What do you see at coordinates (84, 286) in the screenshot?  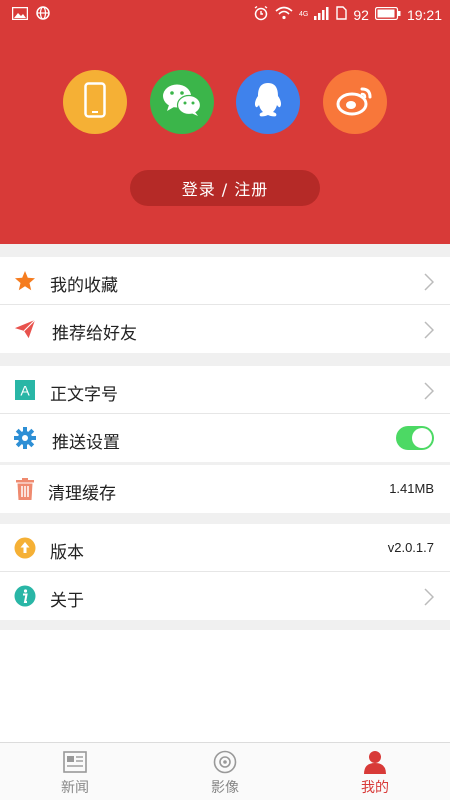 I see `favorites-label: 我的收藏` at bounding box center [84, 286].